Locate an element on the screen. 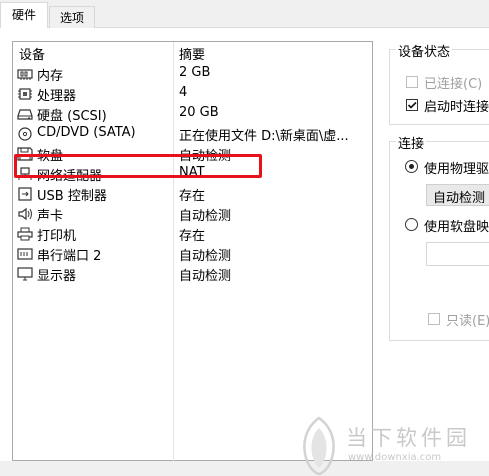 The height and width of the screenshot is (476, 489). device-row-serial-port: 串行端口 2 自动检测 is located at coordinates (192, 254).